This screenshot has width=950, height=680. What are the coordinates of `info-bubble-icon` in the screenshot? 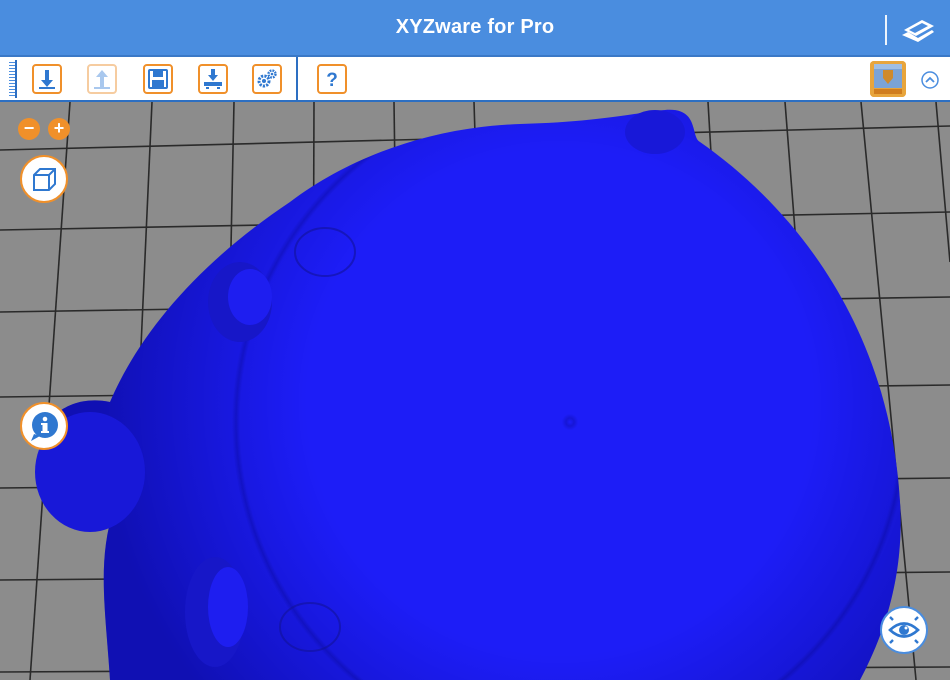 It's located at (44, 426).